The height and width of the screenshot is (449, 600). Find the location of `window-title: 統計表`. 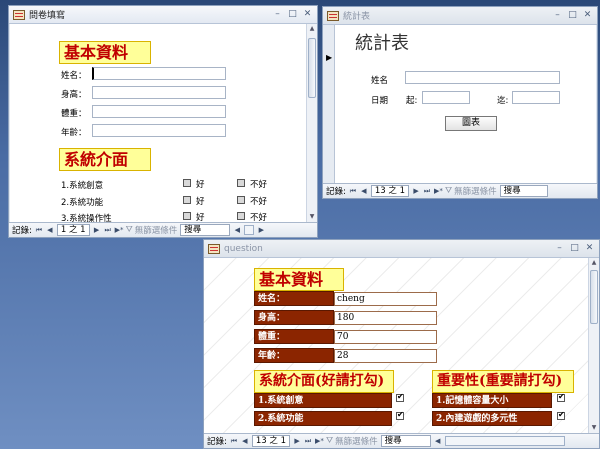

window-title: 統計表 is located at coordinates (357, 17).